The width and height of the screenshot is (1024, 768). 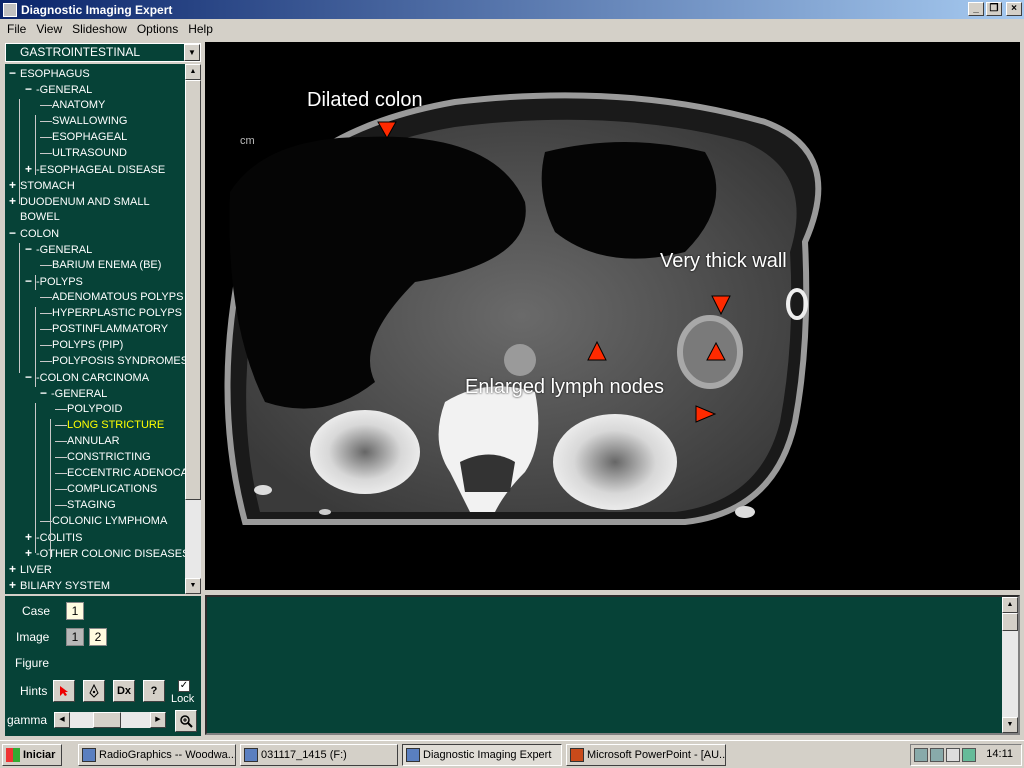 I want to click on tree-item: POLYPOSIS SYNDROMES, so click(x=112, y=363).